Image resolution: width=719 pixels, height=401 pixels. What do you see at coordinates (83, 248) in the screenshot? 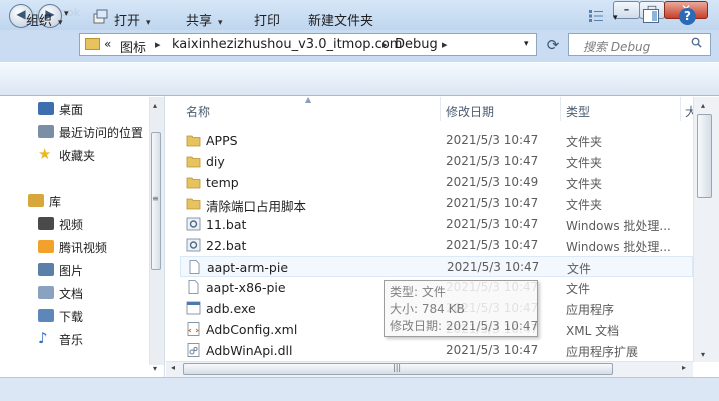
I see `sidebar-item-label: 腾讯视频` at bounding box center [83, 248].